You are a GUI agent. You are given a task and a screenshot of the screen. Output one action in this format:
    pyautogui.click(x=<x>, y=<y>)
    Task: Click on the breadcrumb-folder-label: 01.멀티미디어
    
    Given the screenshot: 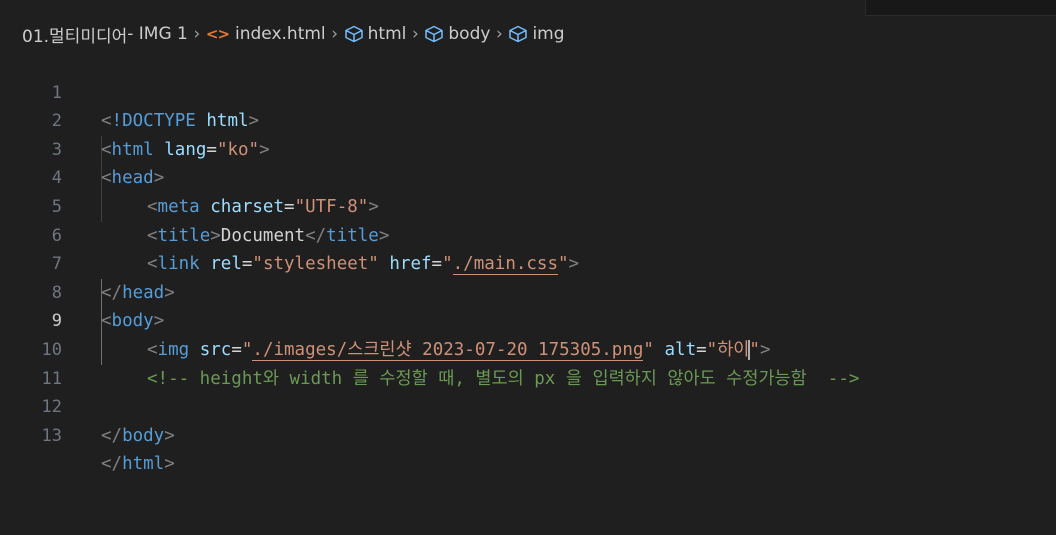 What is the action you would take?
    pyautogui.click(x=75, y=36)
    